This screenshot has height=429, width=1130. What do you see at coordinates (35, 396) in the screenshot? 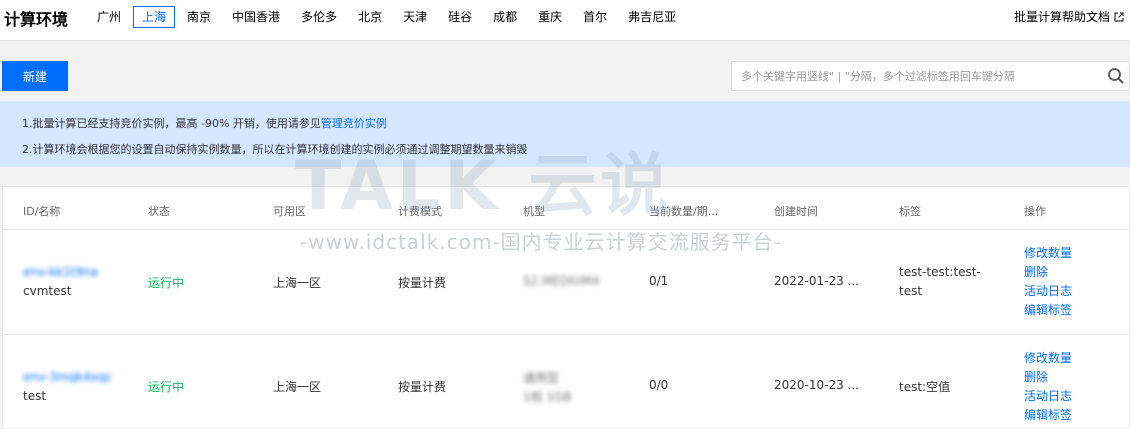
I see `env-name: test` at bounding box center [35, 396].